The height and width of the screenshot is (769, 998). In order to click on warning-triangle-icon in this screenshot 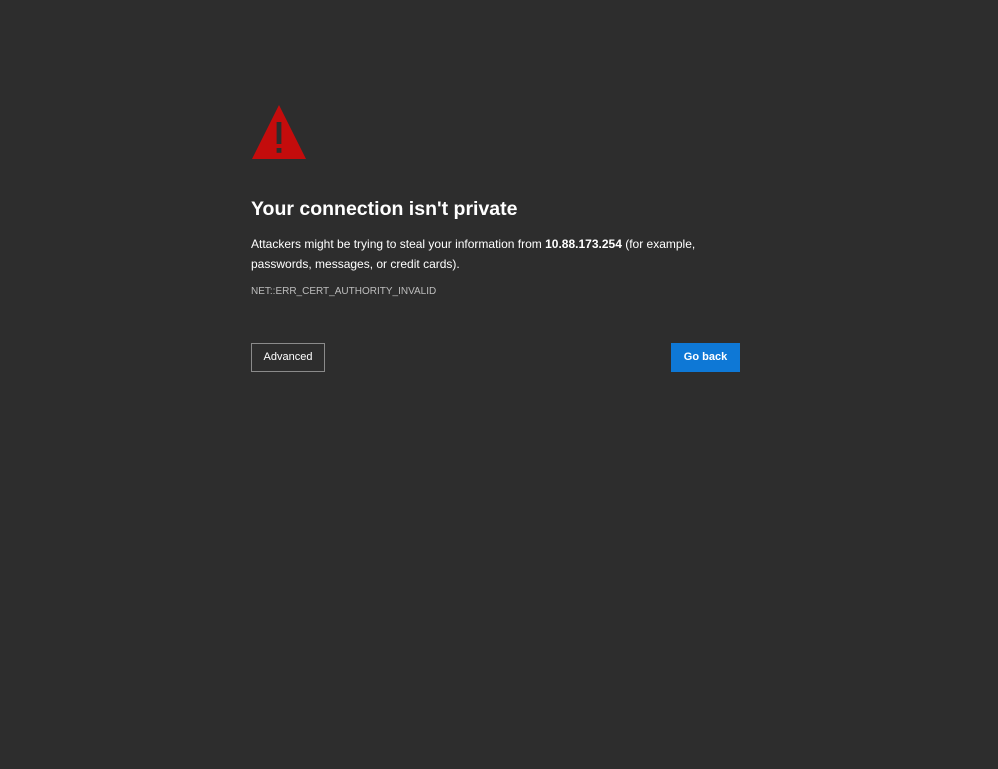, I will do `click(279, 132)`.